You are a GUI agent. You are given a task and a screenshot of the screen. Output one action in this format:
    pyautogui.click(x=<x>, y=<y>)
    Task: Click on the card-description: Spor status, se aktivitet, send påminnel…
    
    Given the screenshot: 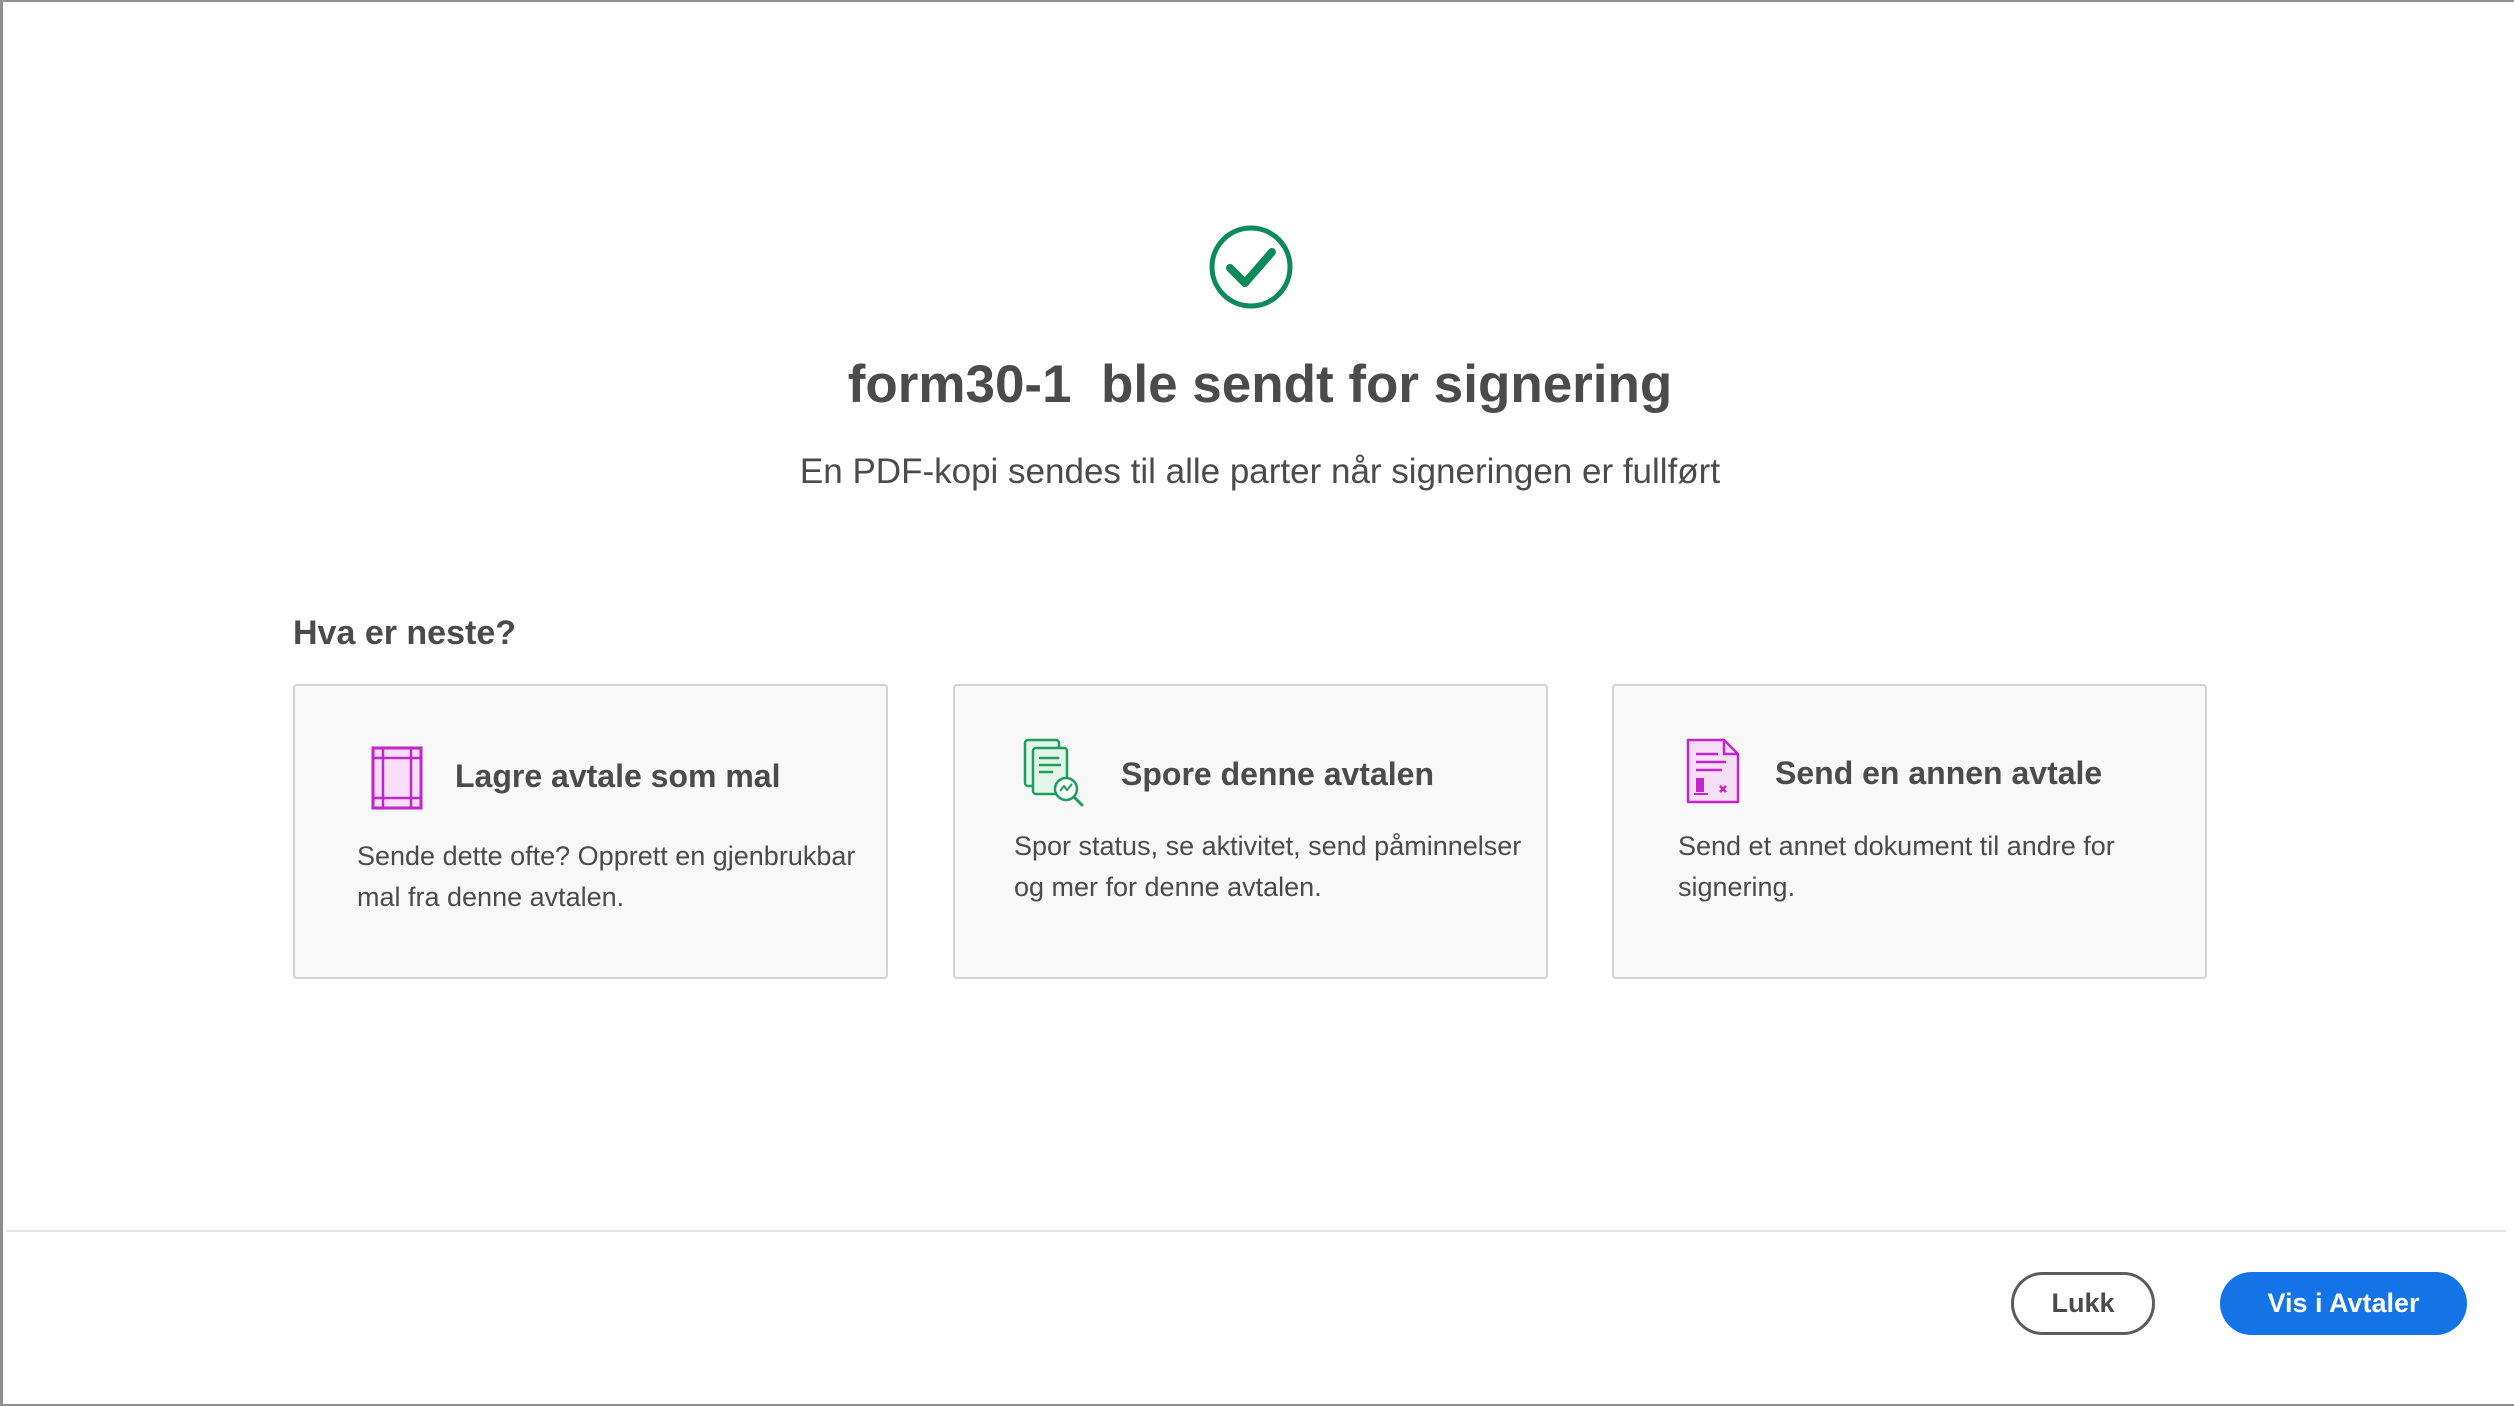 What is the action you would take?
    pyautogui.click(x=1268, y=866)
    